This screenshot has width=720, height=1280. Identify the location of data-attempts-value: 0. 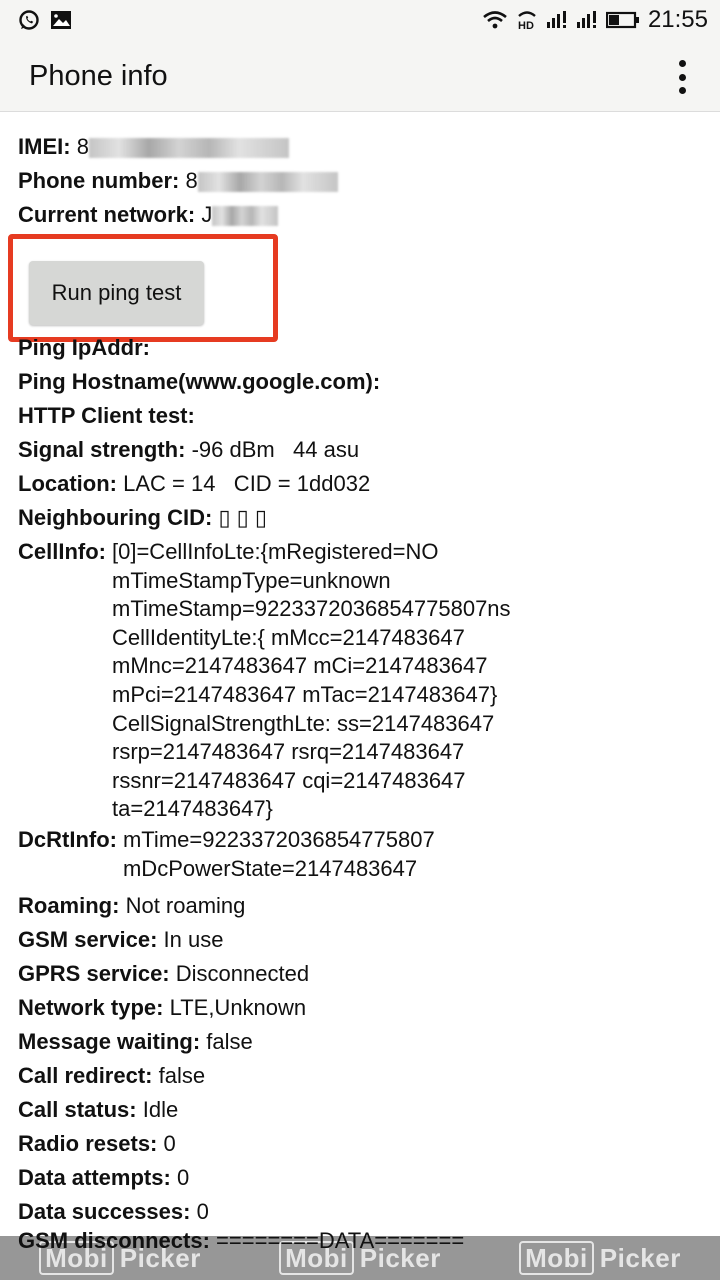
(183, 1178).